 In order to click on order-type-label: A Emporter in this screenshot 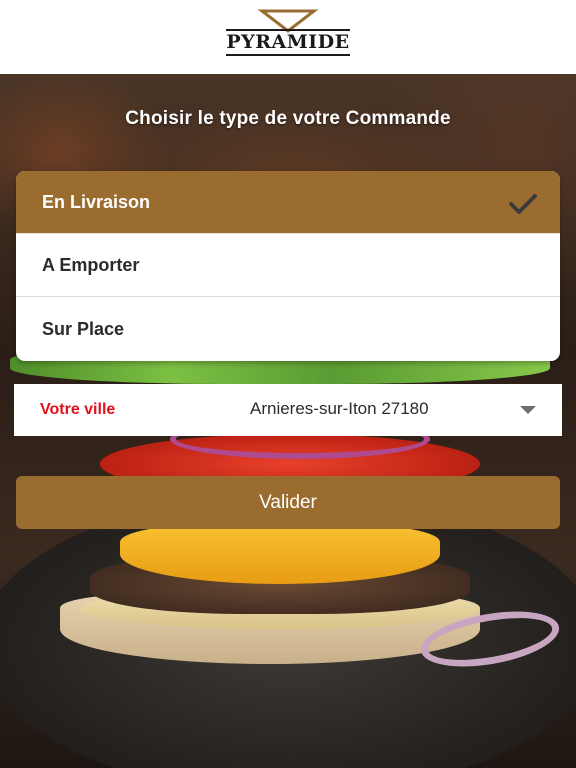, I will do `click(91, 264)`.